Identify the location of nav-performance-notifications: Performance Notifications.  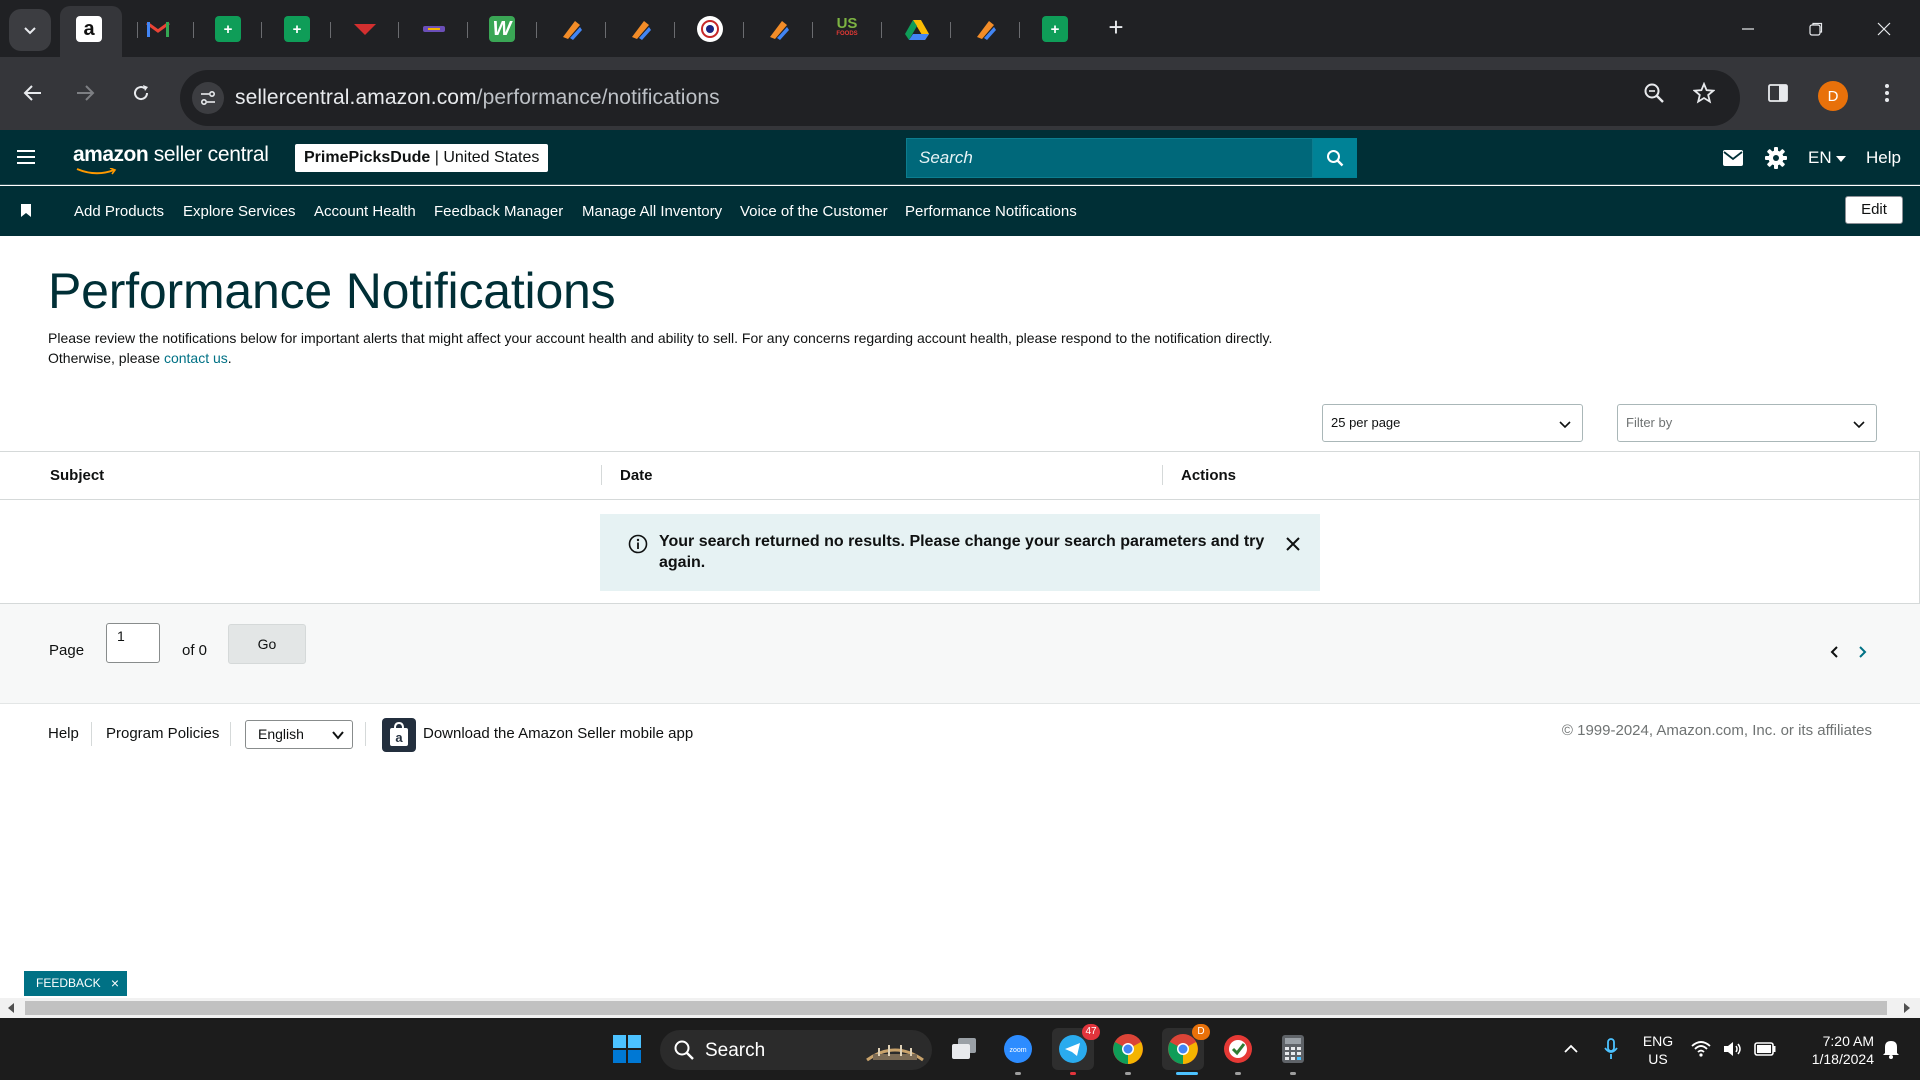
(991, 211).